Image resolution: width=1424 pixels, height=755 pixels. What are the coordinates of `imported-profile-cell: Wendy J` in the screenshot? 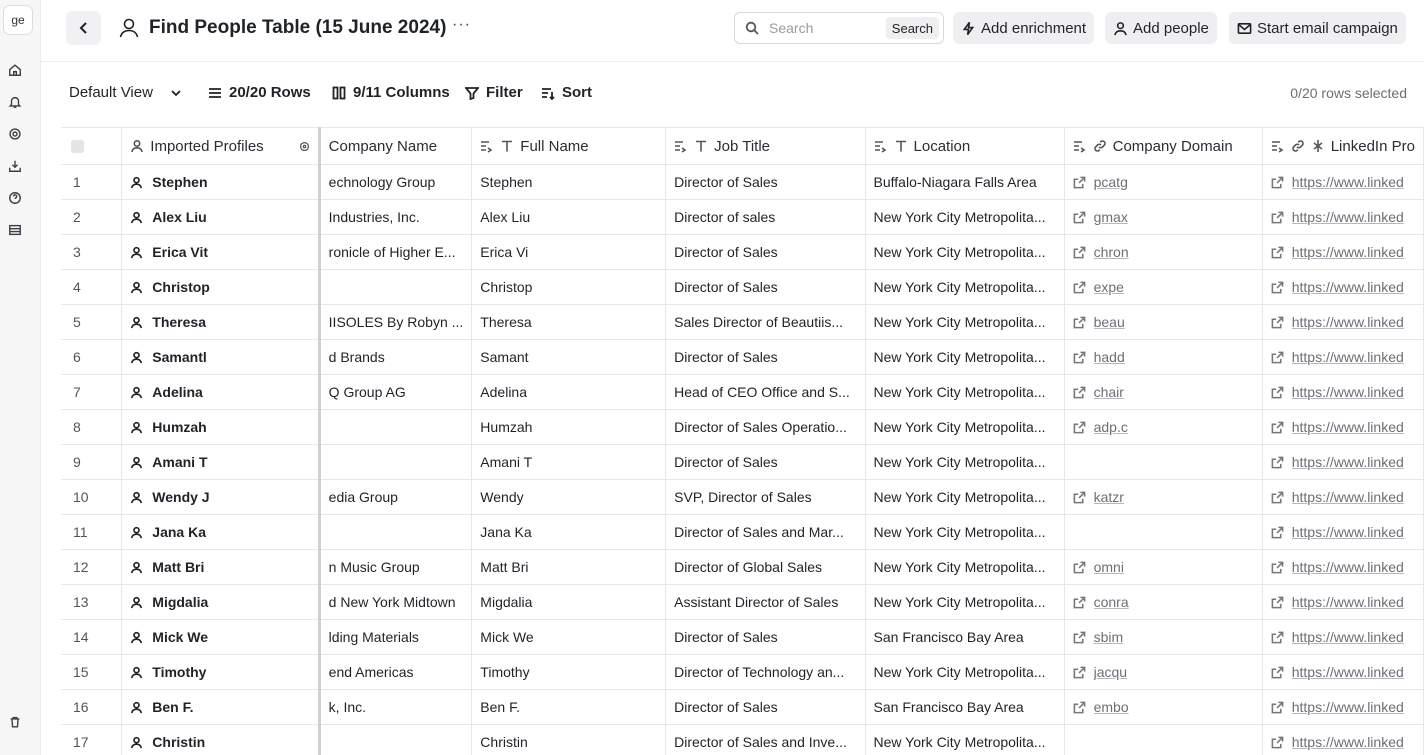 It's located at (221, 497).